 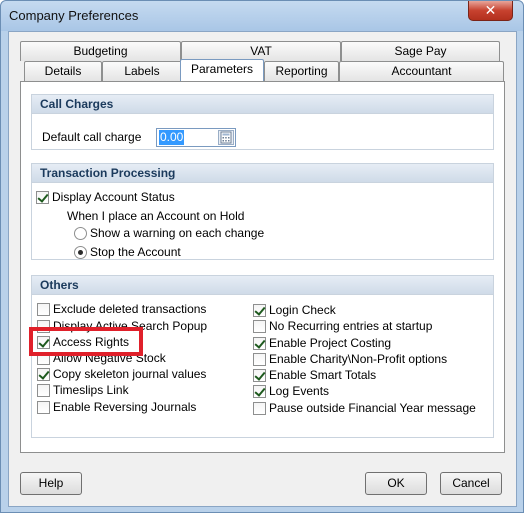 I want to click on button-label: Cancel, so click(x=471, y=483).